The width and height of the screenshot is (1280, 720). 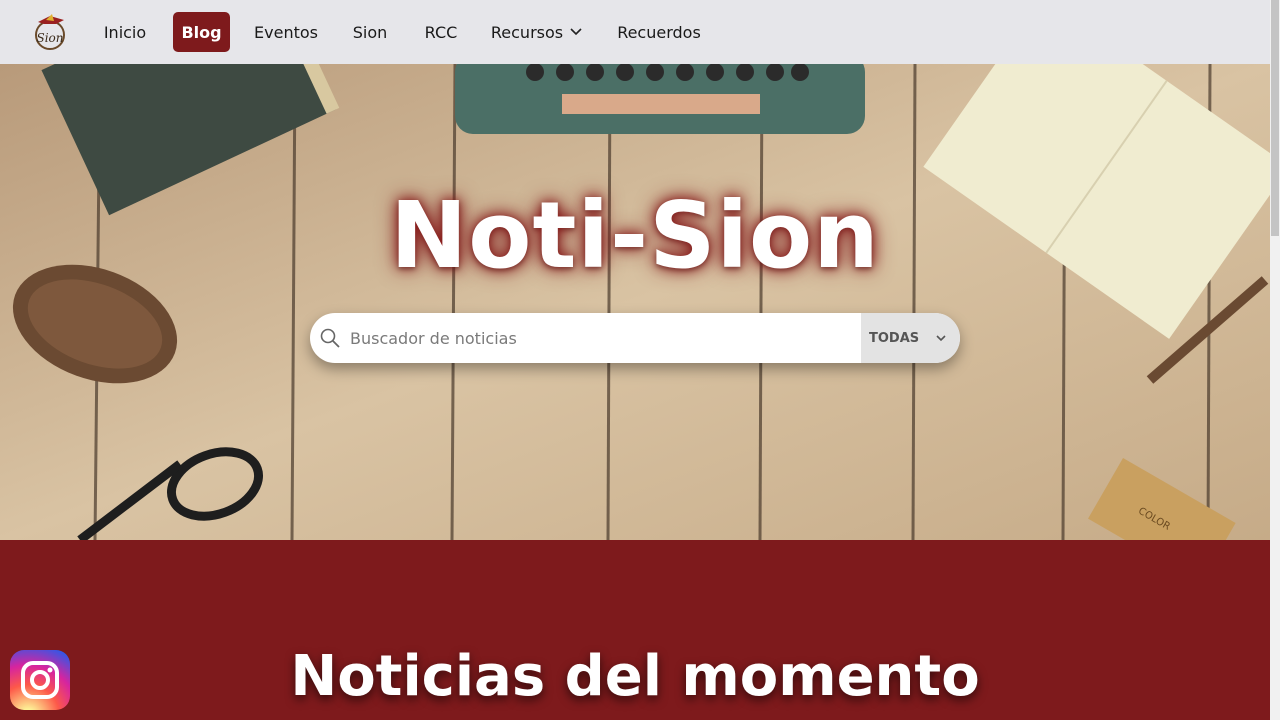 I want to click on nav-inicio: Inicio, so click(x=125, y=32).